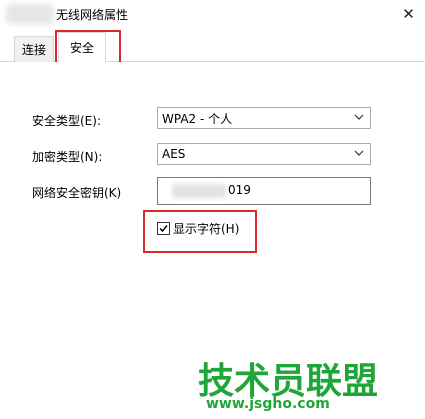  I want to click on tab-connection-label: 连接, so click(33, 50).